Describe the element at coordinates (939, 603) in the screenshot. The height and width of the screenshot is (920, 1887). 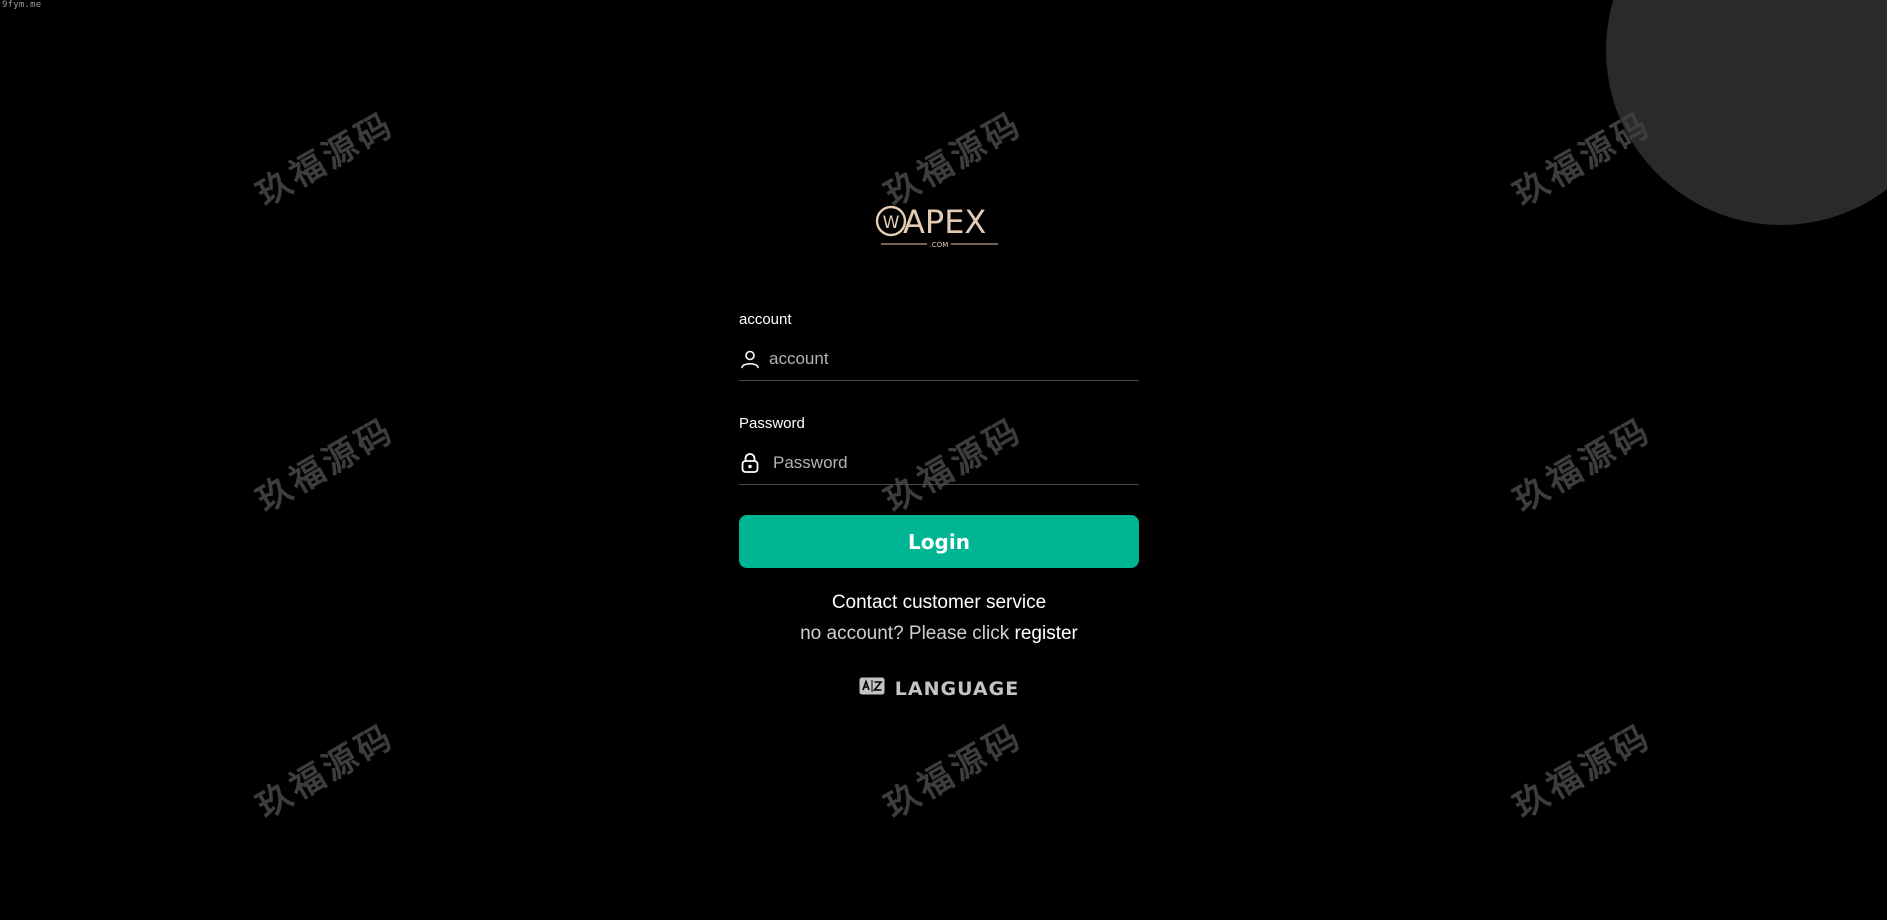
I see `contact-customer-service-link: Contact customer service` at that location.